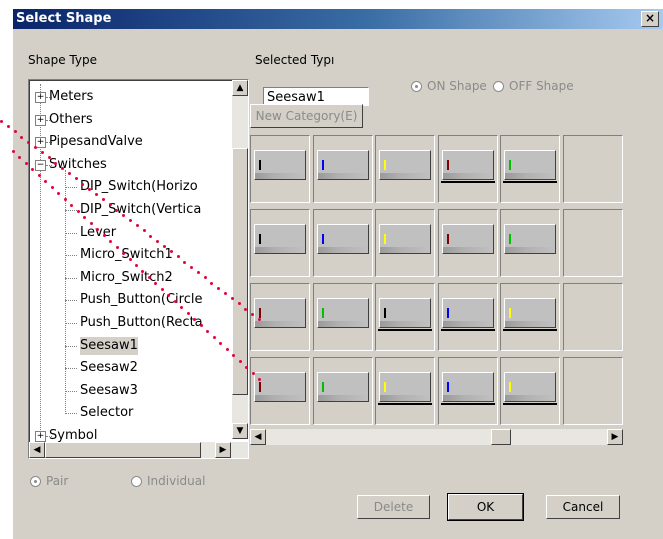 This screenshot has width=663, height=539. Describe the element at coordinates (583, 507) in the screenshot. I see `cancel-button: Cancel` at that location.